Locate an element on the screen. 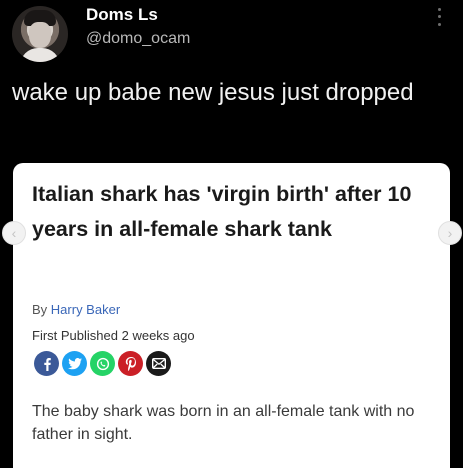 Image resolution: width=463 pixels, height=468 pixels. published-date: First Published 2 weeks ago is located at coordinates (113, 335).